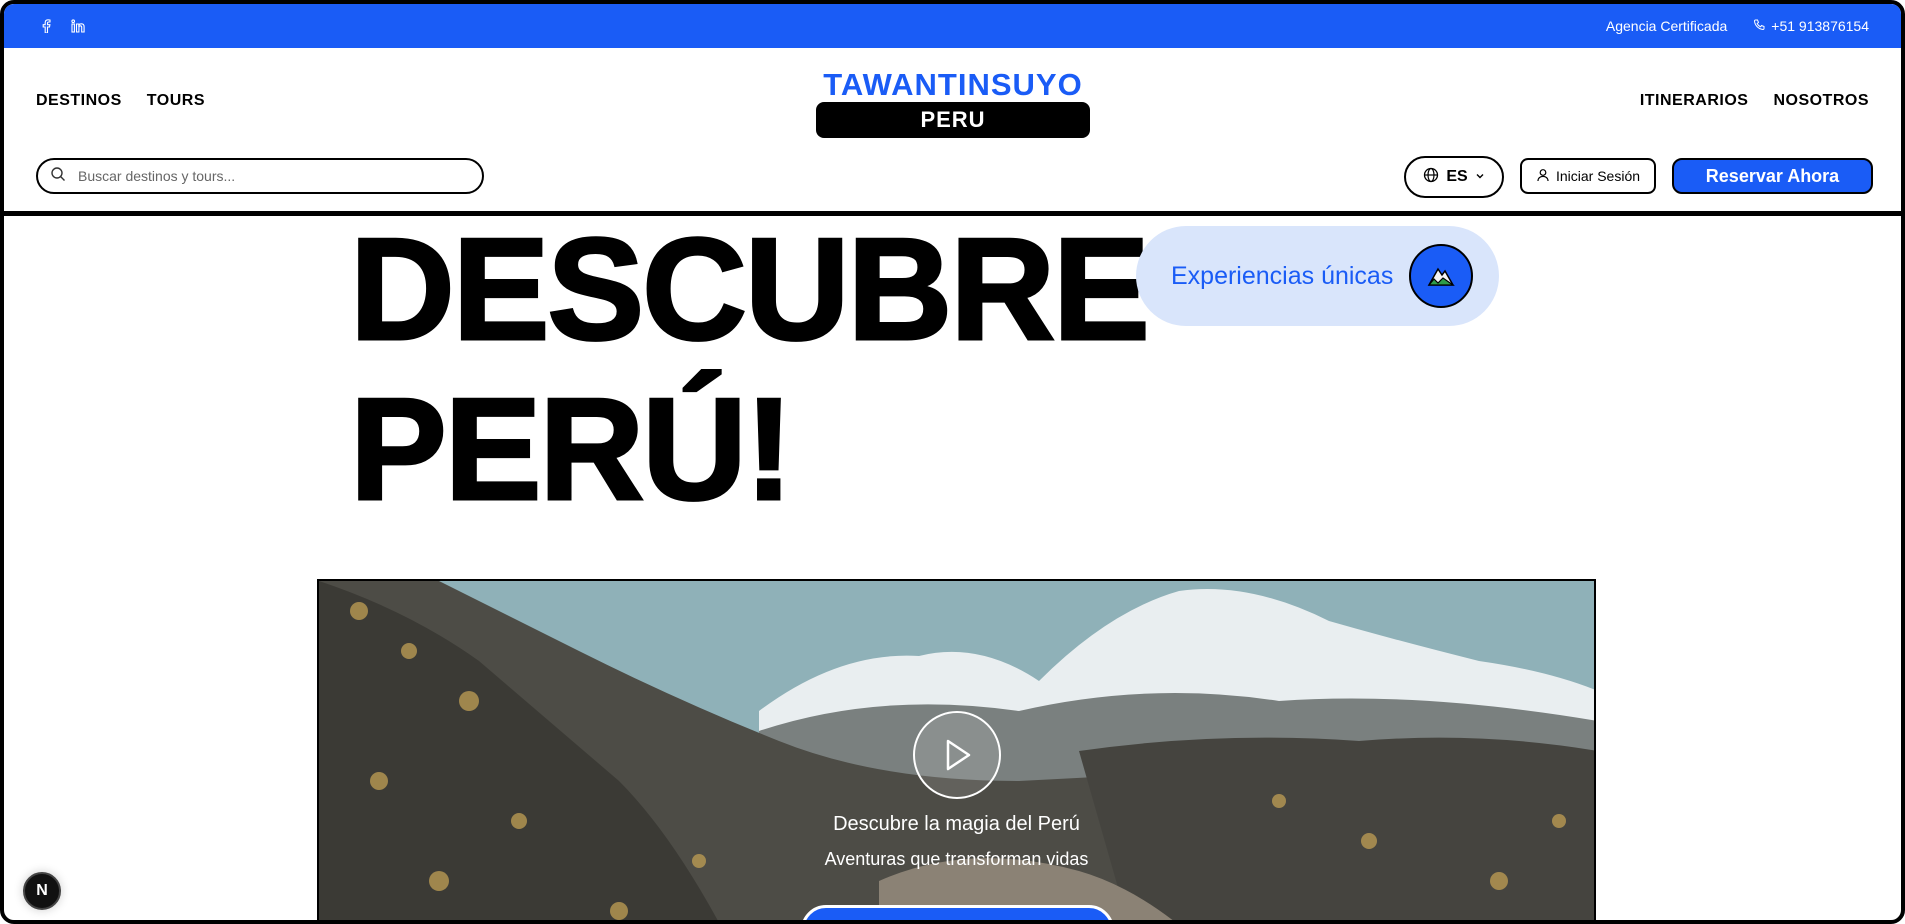 Image resolution: width=1905 pixels, height=924 pixels. I want to click on login-button: Iniciar Sesión, so click(1588, 176).